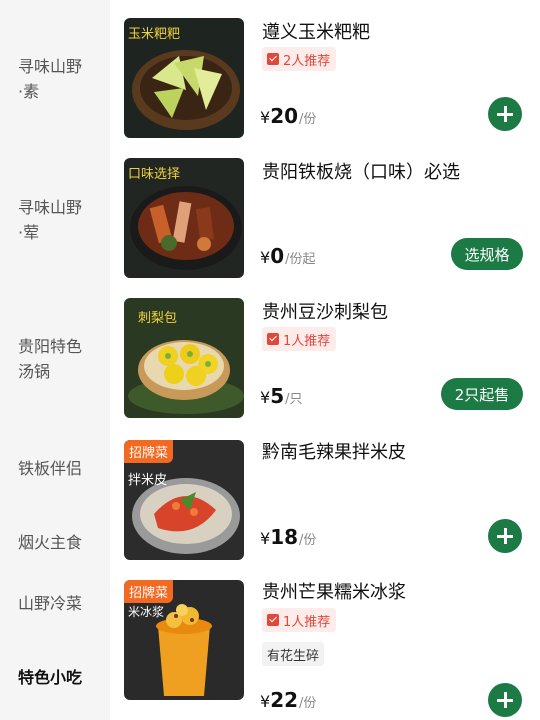  Describe the element at coordinates (29, 232) in the screenshot. I see `category-label-sub: ·荤` at that location.